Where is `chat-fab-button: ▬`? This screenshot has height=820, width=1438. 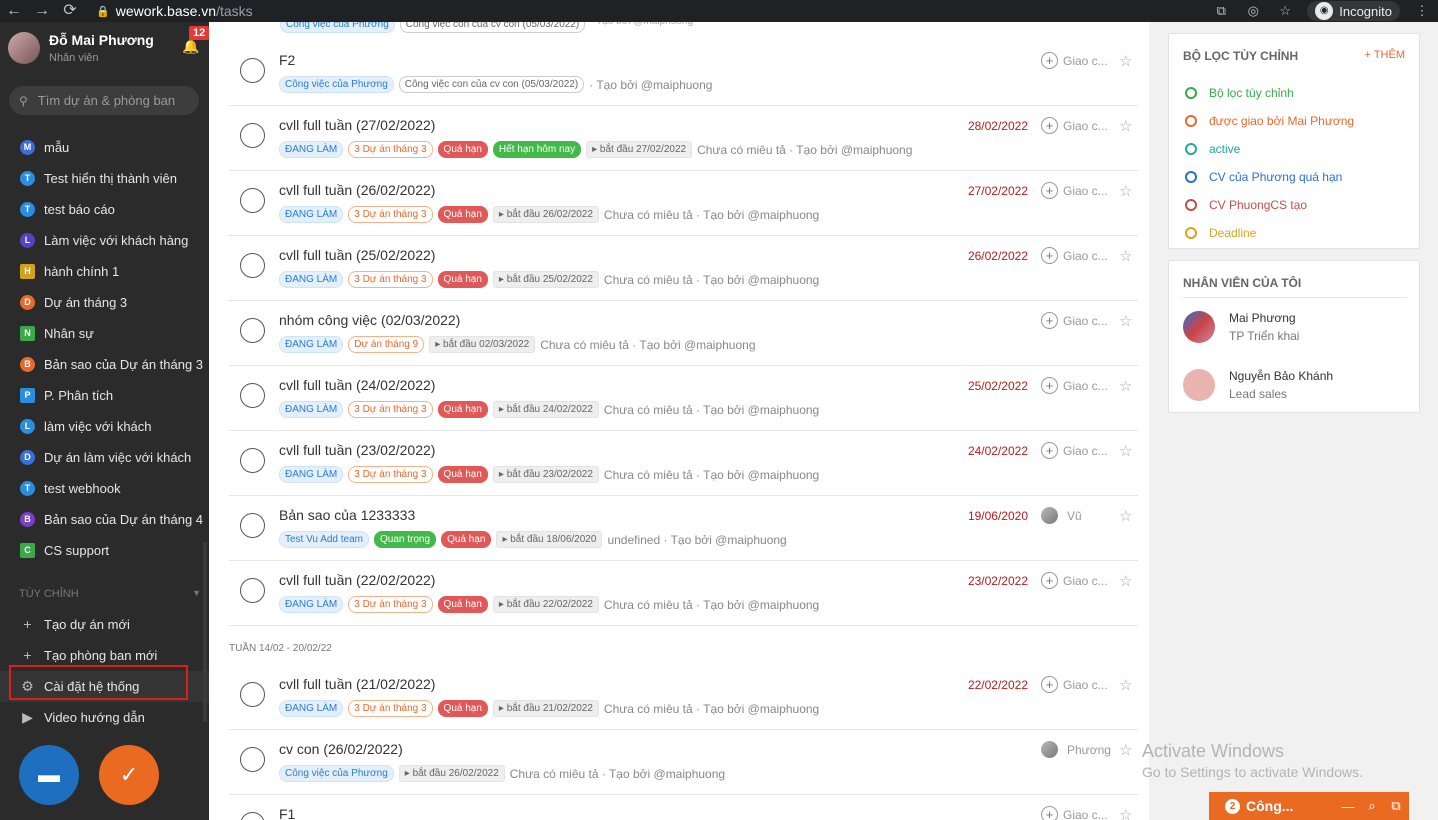
chat-fab-button: ▬ is located at coordinates (49, 775).